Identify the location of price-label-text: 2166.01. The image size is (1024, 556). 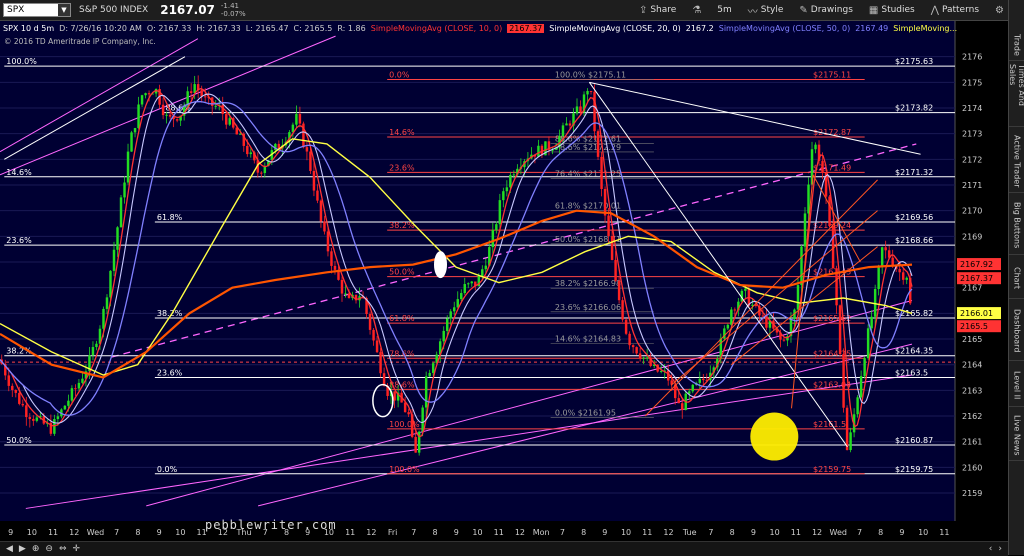
(976, 313).